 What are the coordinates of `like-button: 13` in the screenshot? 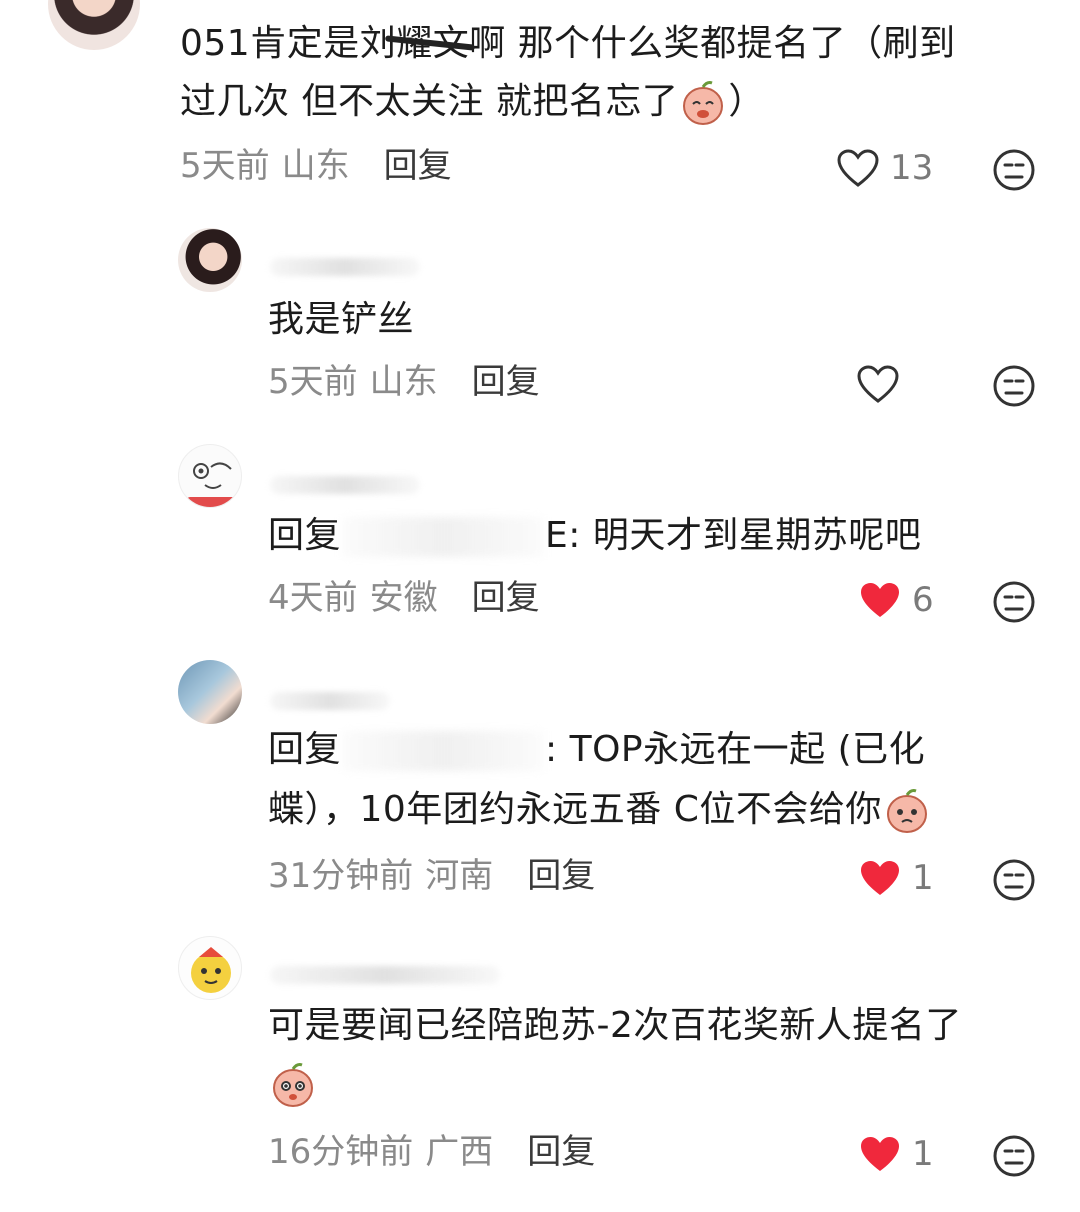 It's located at (884, 168).